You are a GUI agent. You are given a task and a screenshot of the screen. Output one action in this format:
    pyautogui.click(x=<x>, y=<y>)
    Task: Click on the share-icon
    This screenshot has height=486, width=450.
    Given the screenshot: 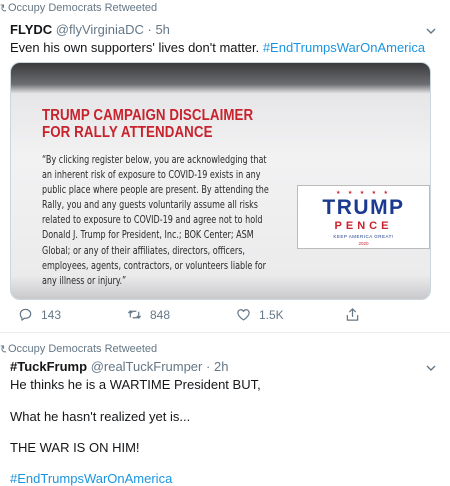 What is the action you would take?
    pyautogui.click(x=352, y=314)
    